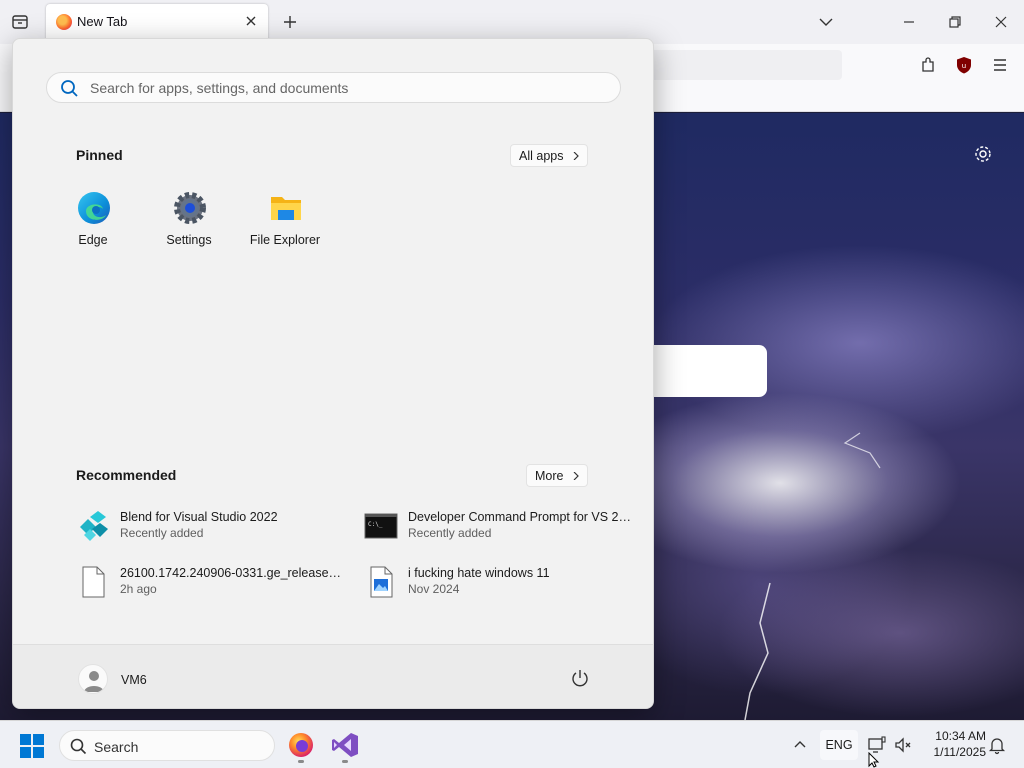 The width and height of the screenshot is (1024, 768). What do you see at coordinates (839, 745) in the screenshot?
I see `language-indicator: ENG` at bounding box center [839, 745].